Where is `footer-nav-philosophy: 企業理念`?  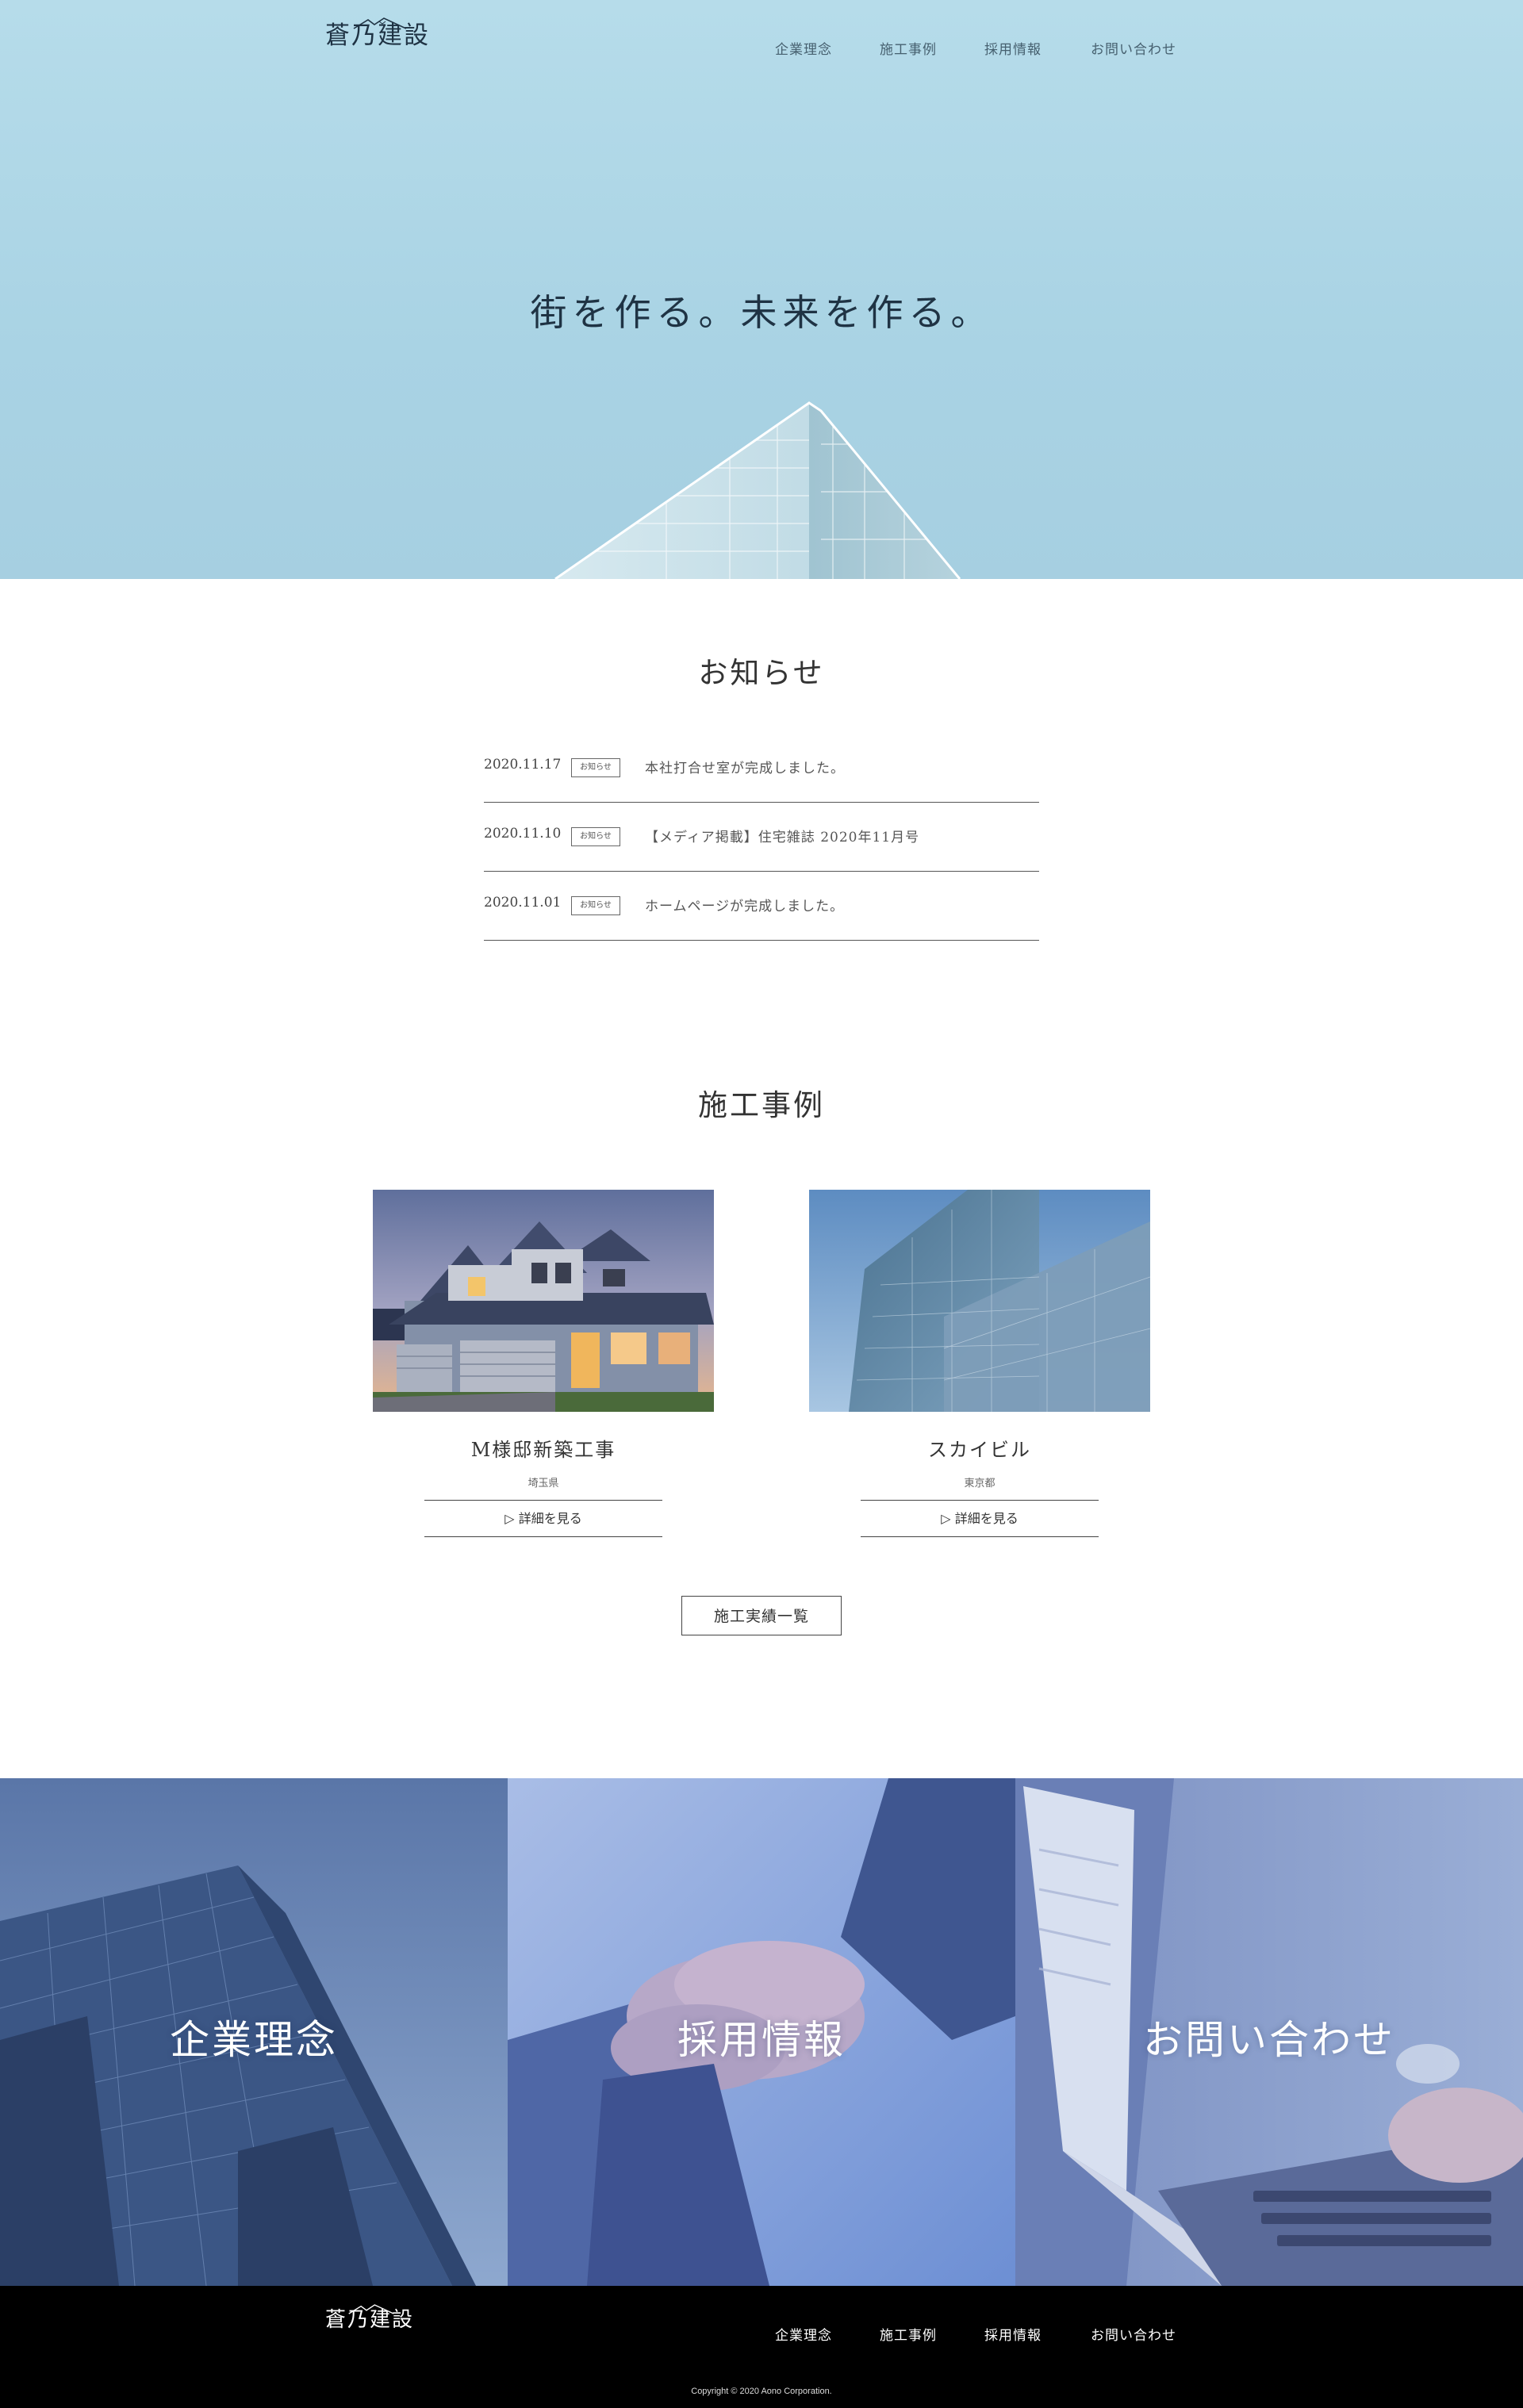 footer-nav-philosophy: 企業理念 is located at coordinates (827, 2334).